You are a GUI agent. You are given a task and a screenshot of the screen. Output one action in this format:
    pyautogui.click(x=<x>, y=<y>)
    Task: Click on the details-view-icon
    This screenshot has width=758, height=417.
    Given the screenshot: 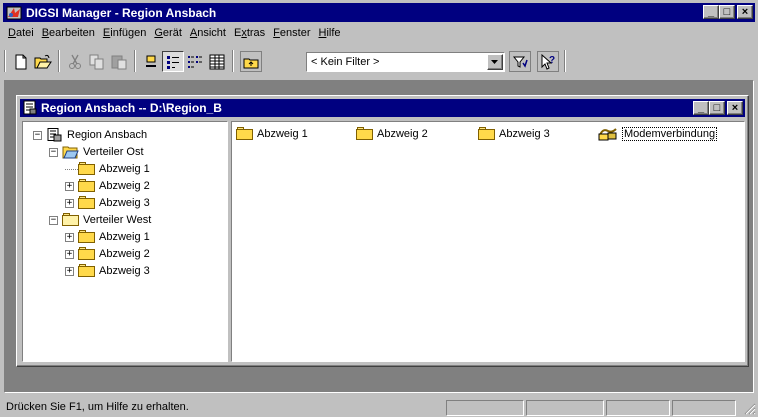 What is the action you would take?
    pyautogui.click(x=217, y=61)
    